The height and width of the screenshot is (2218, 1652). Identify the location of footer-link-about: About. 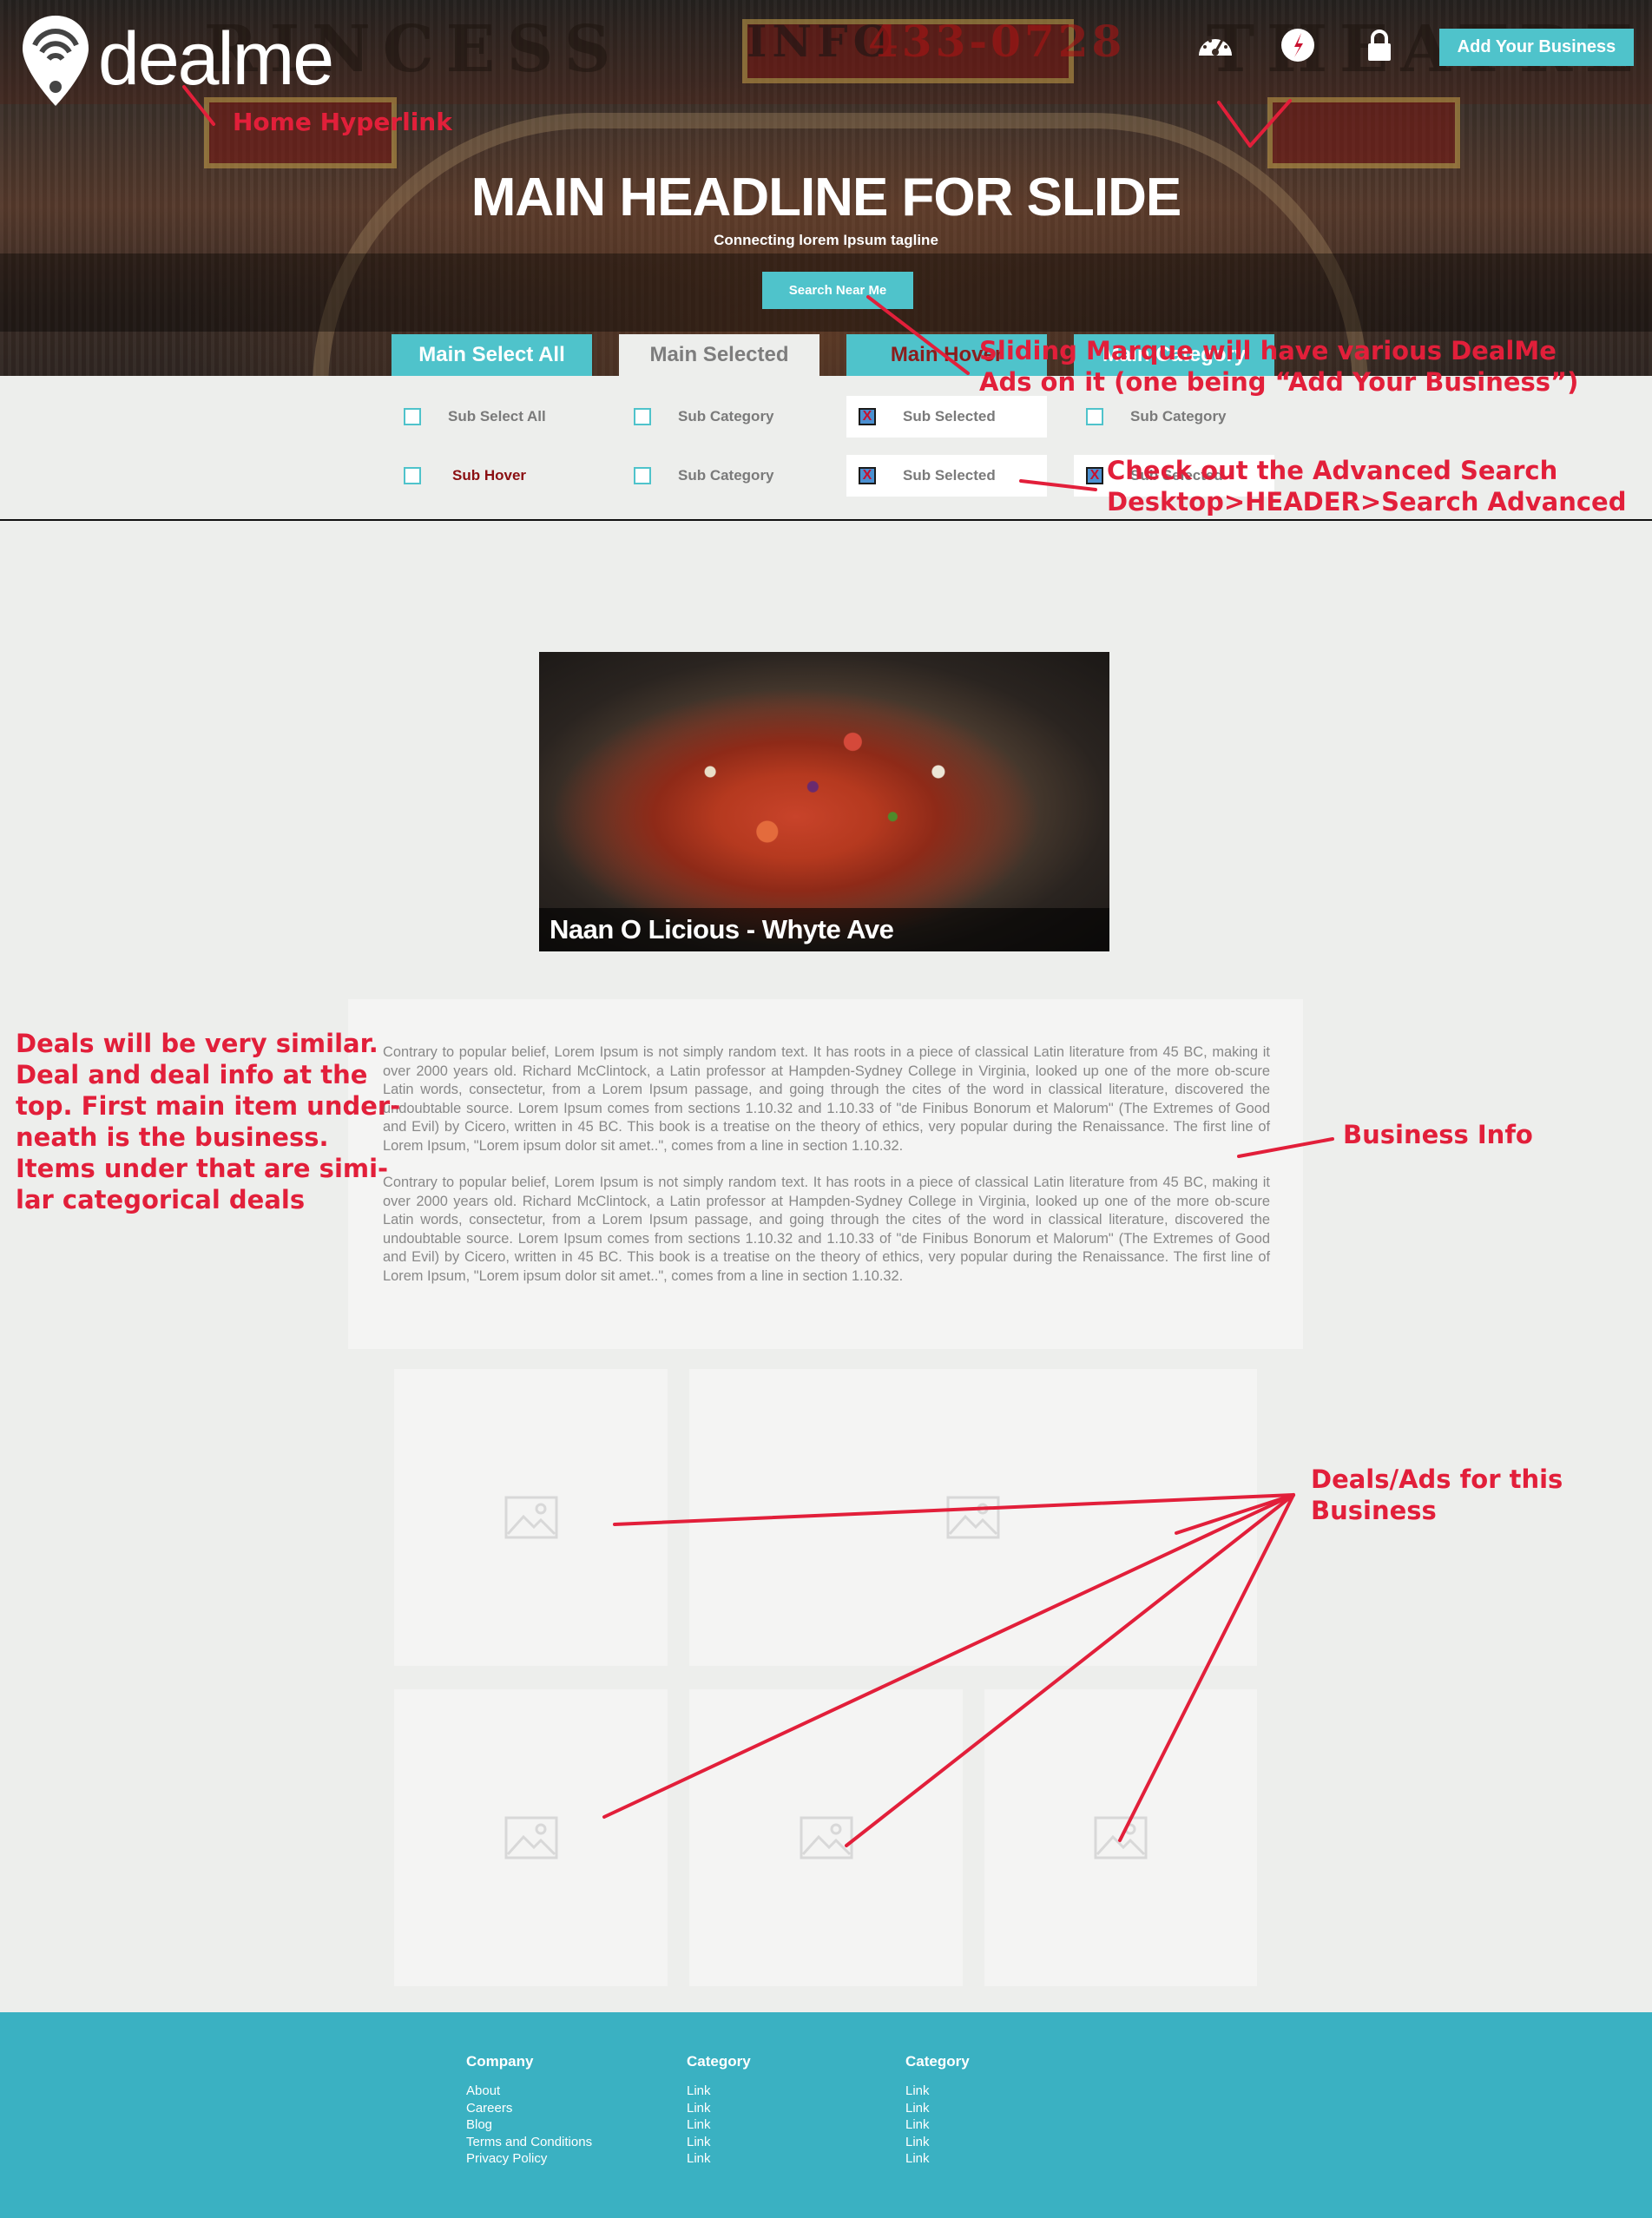
(529, 2091).